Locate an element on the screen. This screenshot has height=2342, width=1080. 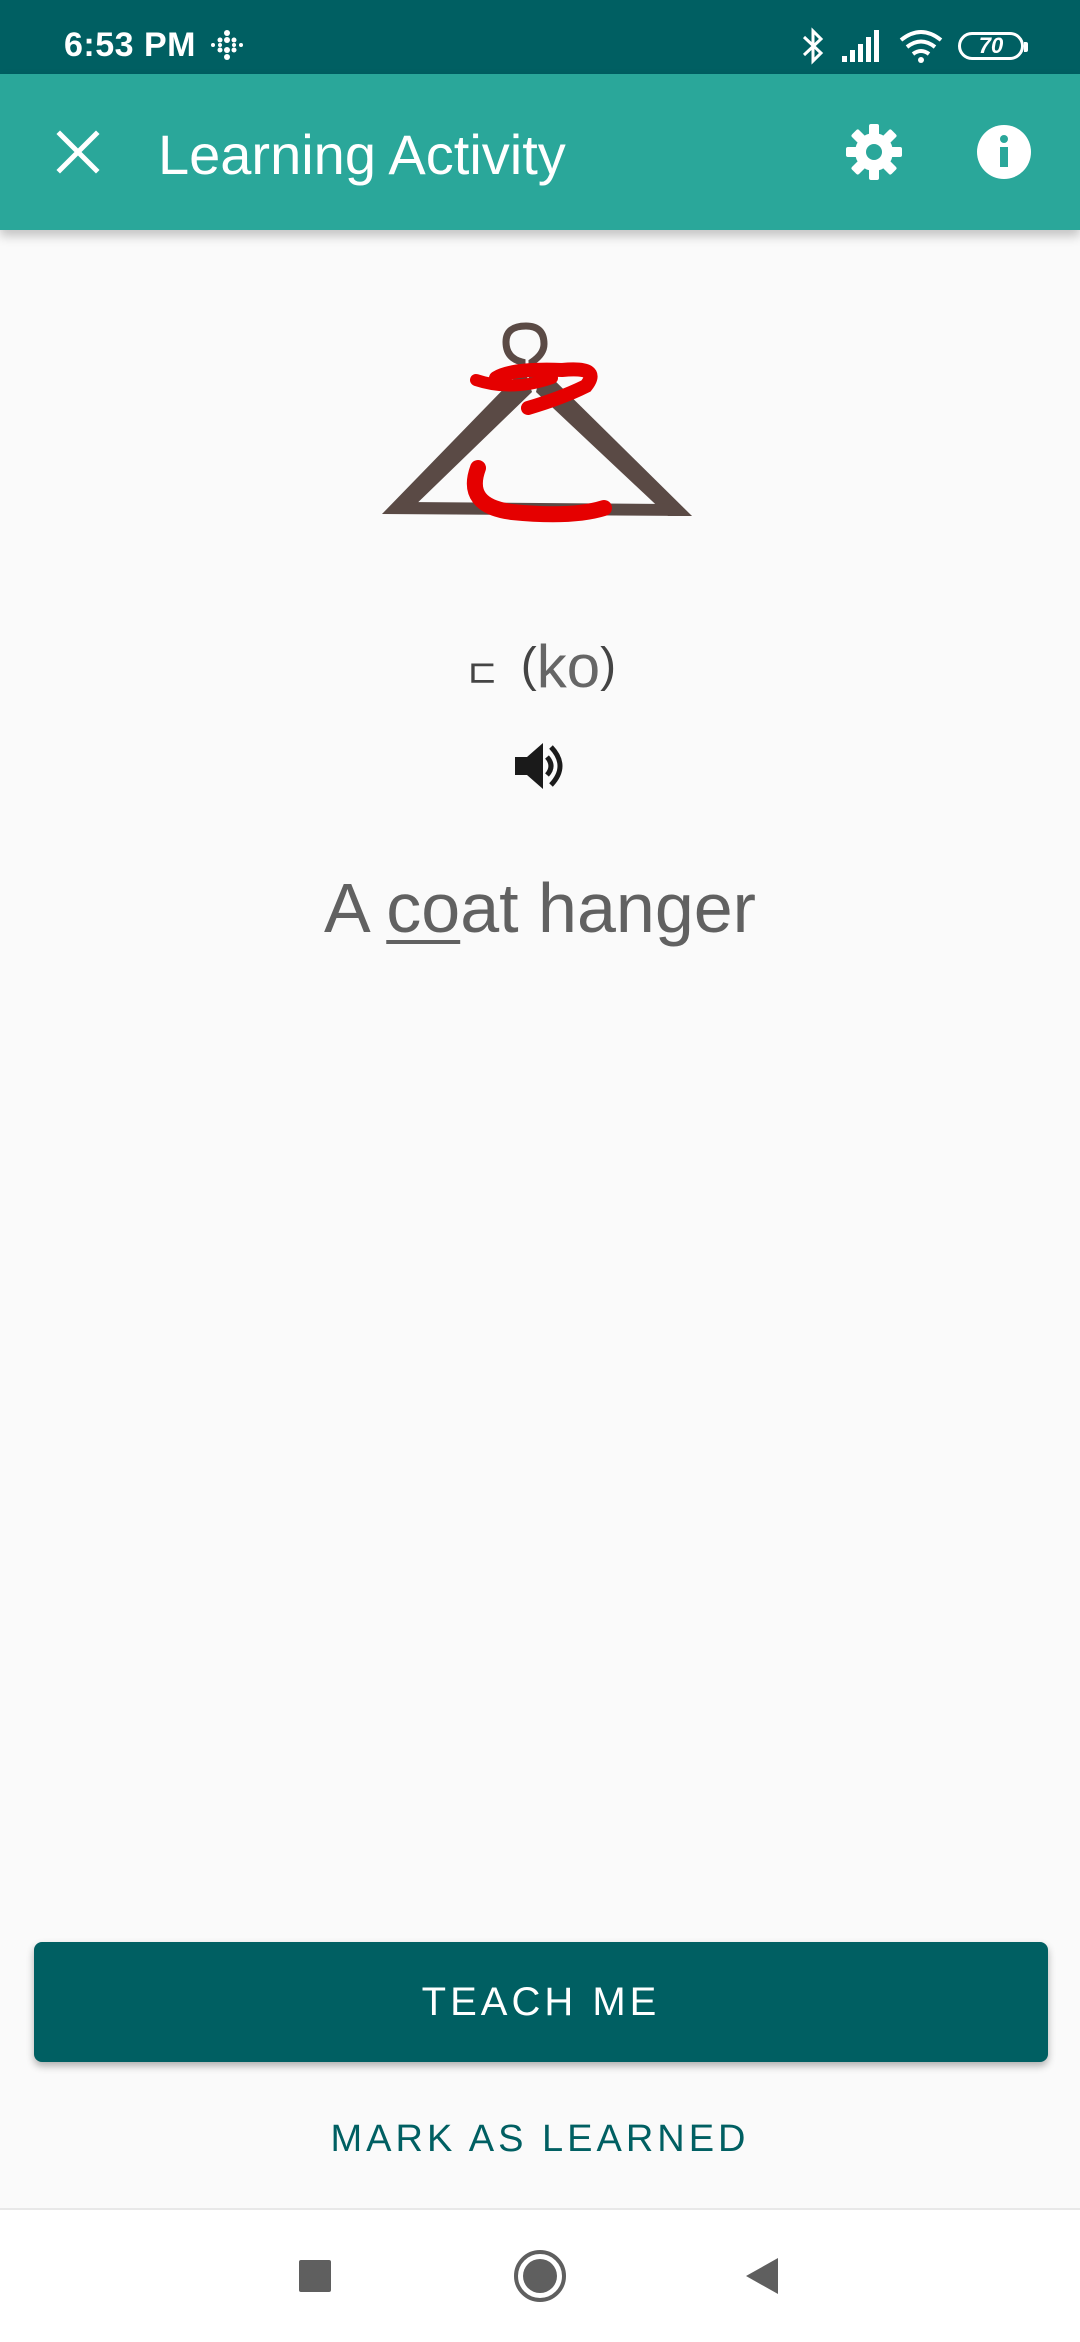
mnemonic-highlight: co is located at coordinates (423, 908).